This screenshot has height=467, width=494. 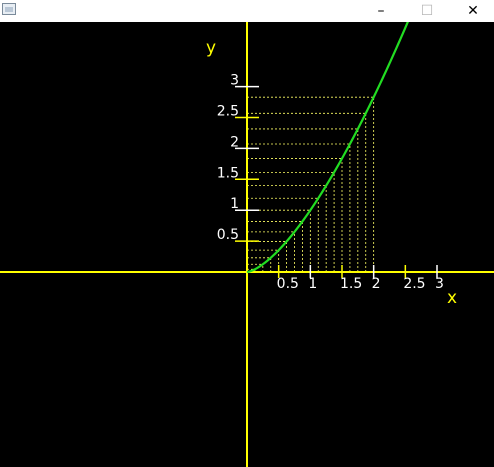 What do you see at coordinates (228, 235) in the screenshot?
I see `y-tick-label: 0.5` at bounding box center [228, 235].